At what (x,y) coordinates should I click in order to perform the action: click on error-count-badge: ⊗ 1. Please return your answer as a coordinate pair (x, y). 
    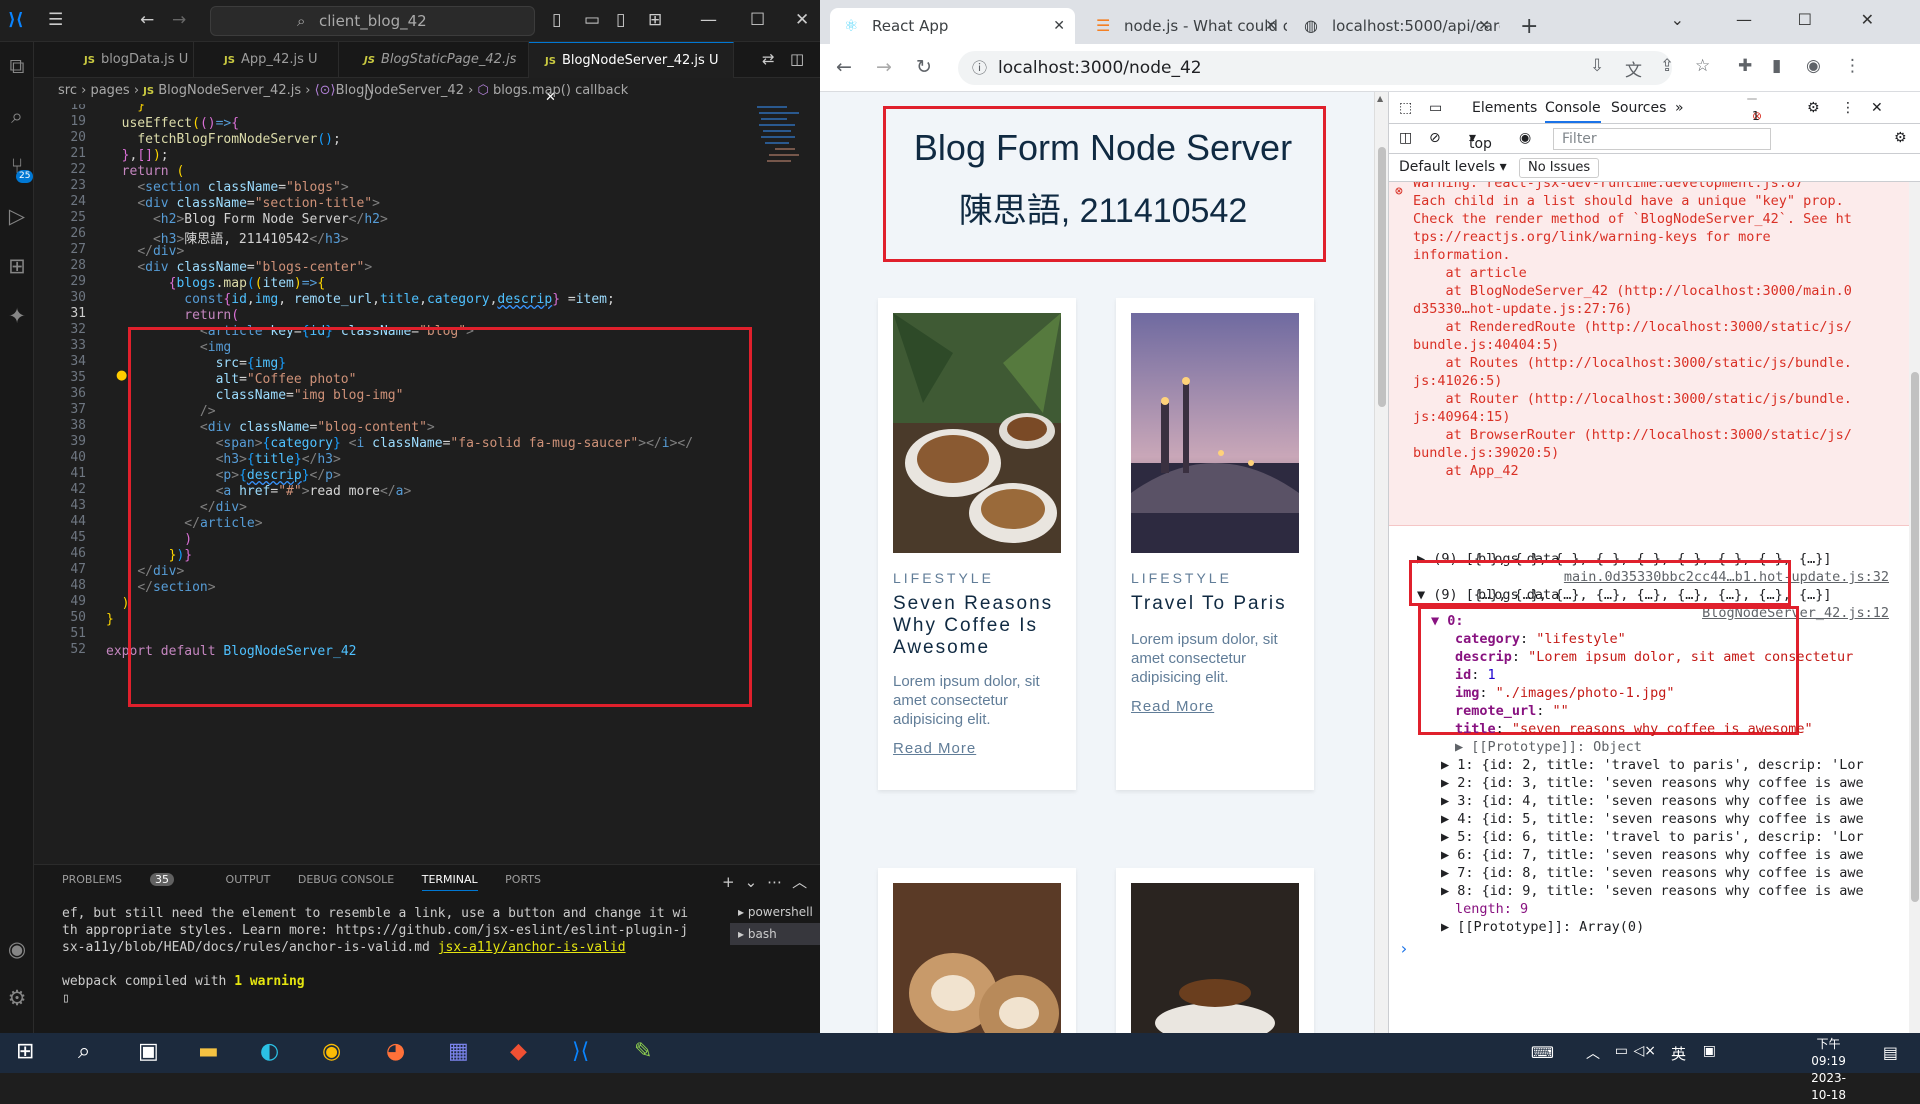
    Looking at the image, I should click on (1754, 110).